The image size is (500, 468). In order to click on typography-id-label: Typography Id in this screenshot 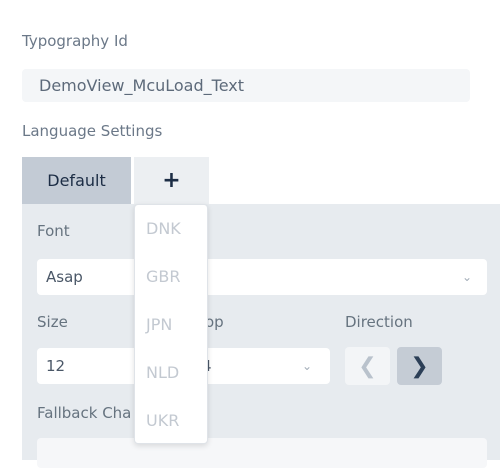, I will do `click(75, 41)`.